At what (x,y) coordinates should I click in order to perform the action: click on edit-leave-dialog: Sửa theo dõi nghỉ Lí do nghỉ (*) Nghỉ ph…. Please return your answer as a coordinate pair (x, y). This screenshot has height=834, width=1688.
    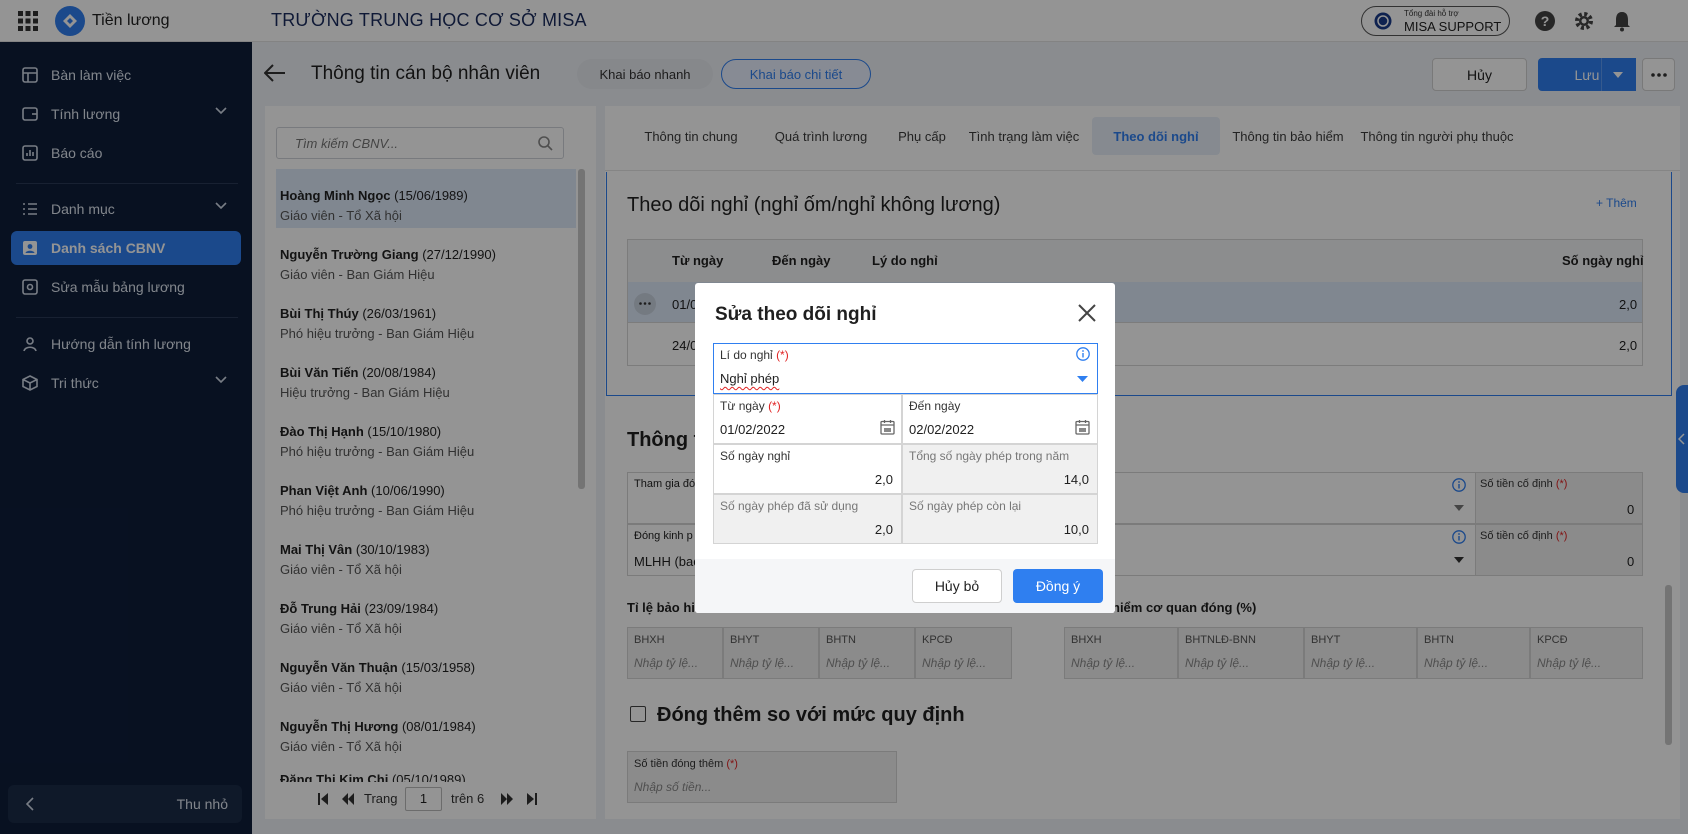
    Looking at the image, I should click on (905, 448).